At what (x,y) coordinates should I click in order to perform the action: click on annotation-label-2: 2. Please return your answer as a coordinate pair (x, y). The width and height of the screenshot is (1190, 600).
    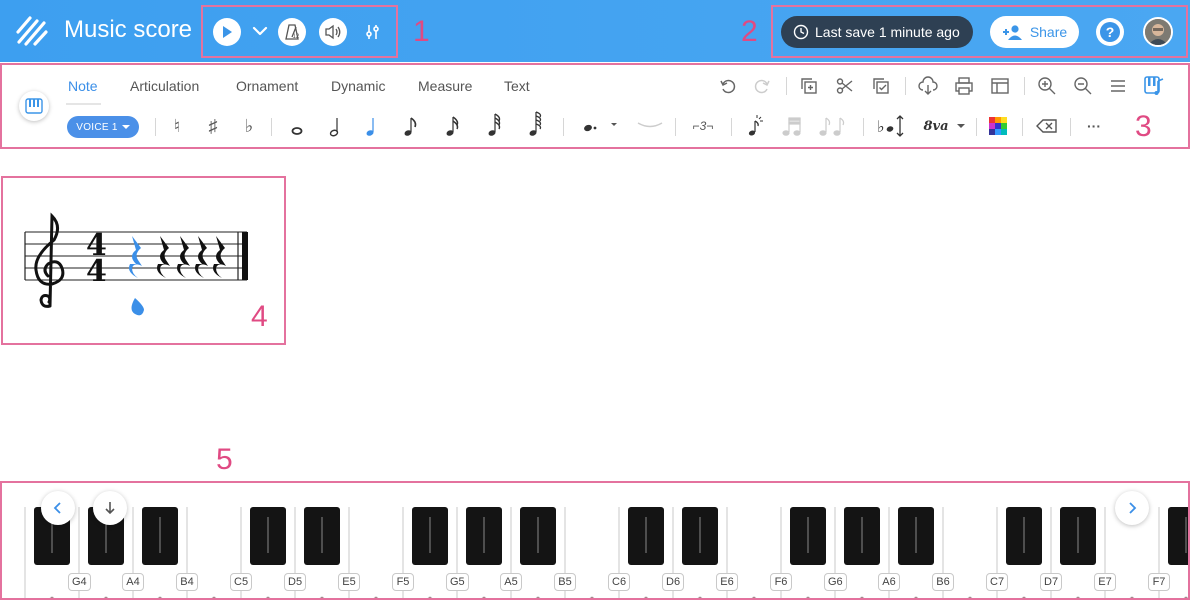
    Looking at the image, I should click on (749, 31).